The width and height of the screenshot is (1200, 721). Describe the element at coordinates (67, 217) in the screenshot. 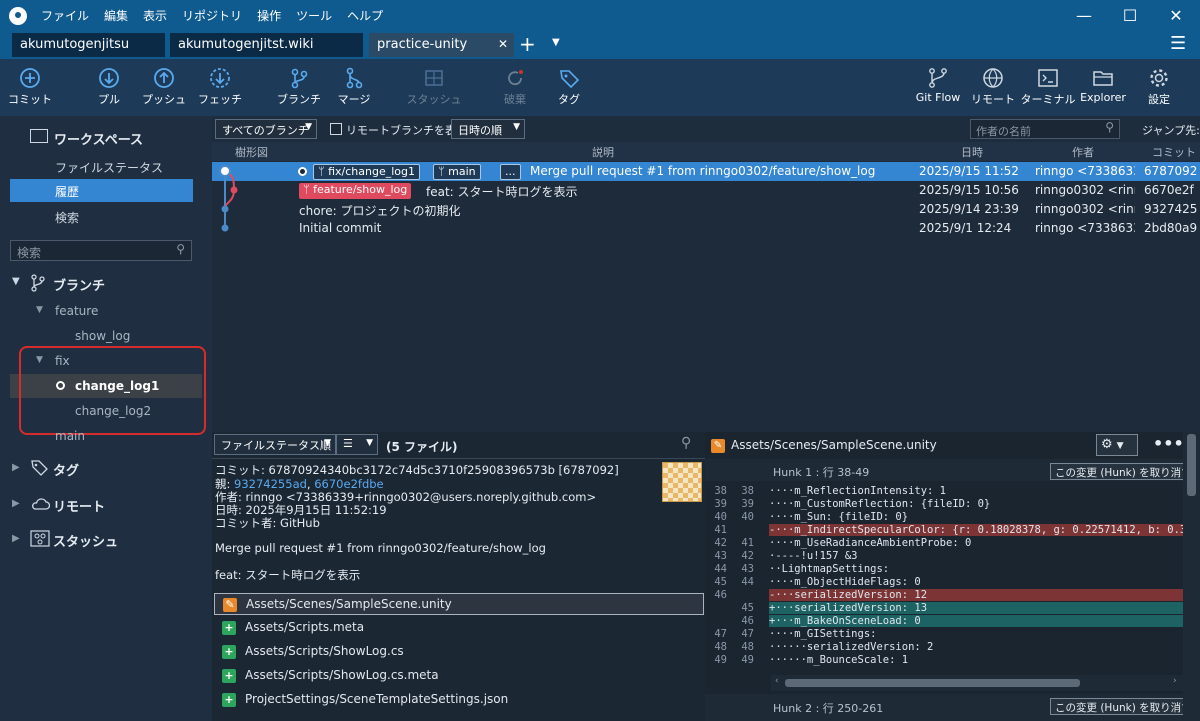

I see `sidebar-item-search: 検索` at that location.